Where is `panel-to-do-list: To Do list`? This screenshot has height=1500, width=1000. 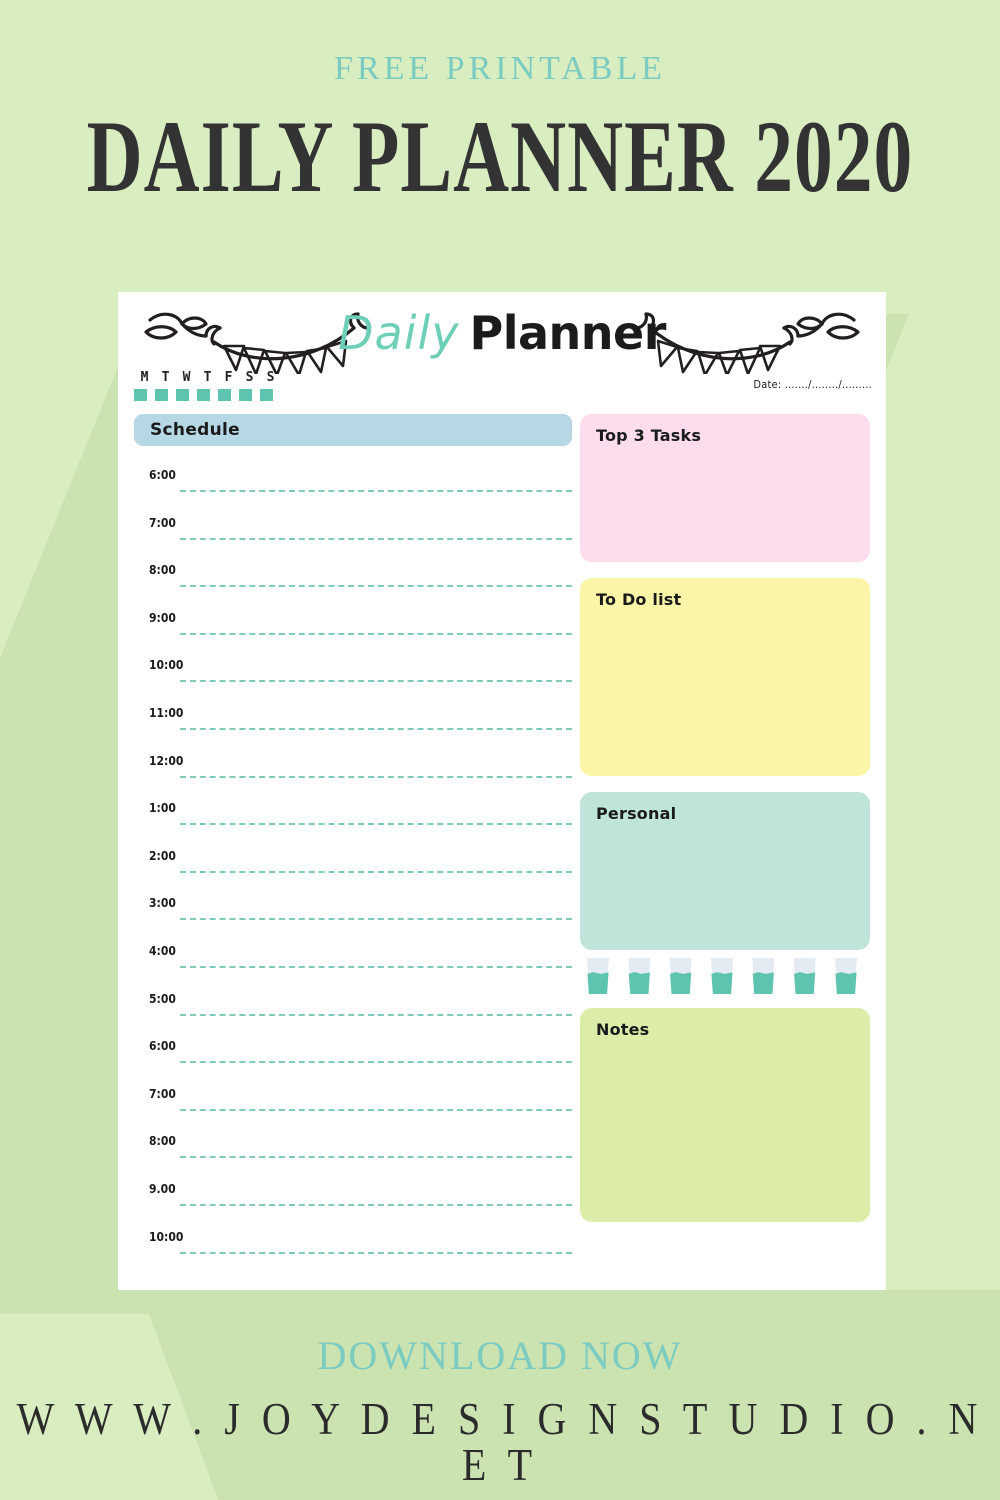
panel-to-do-list: To Do list is located at coordinates (725, 677).